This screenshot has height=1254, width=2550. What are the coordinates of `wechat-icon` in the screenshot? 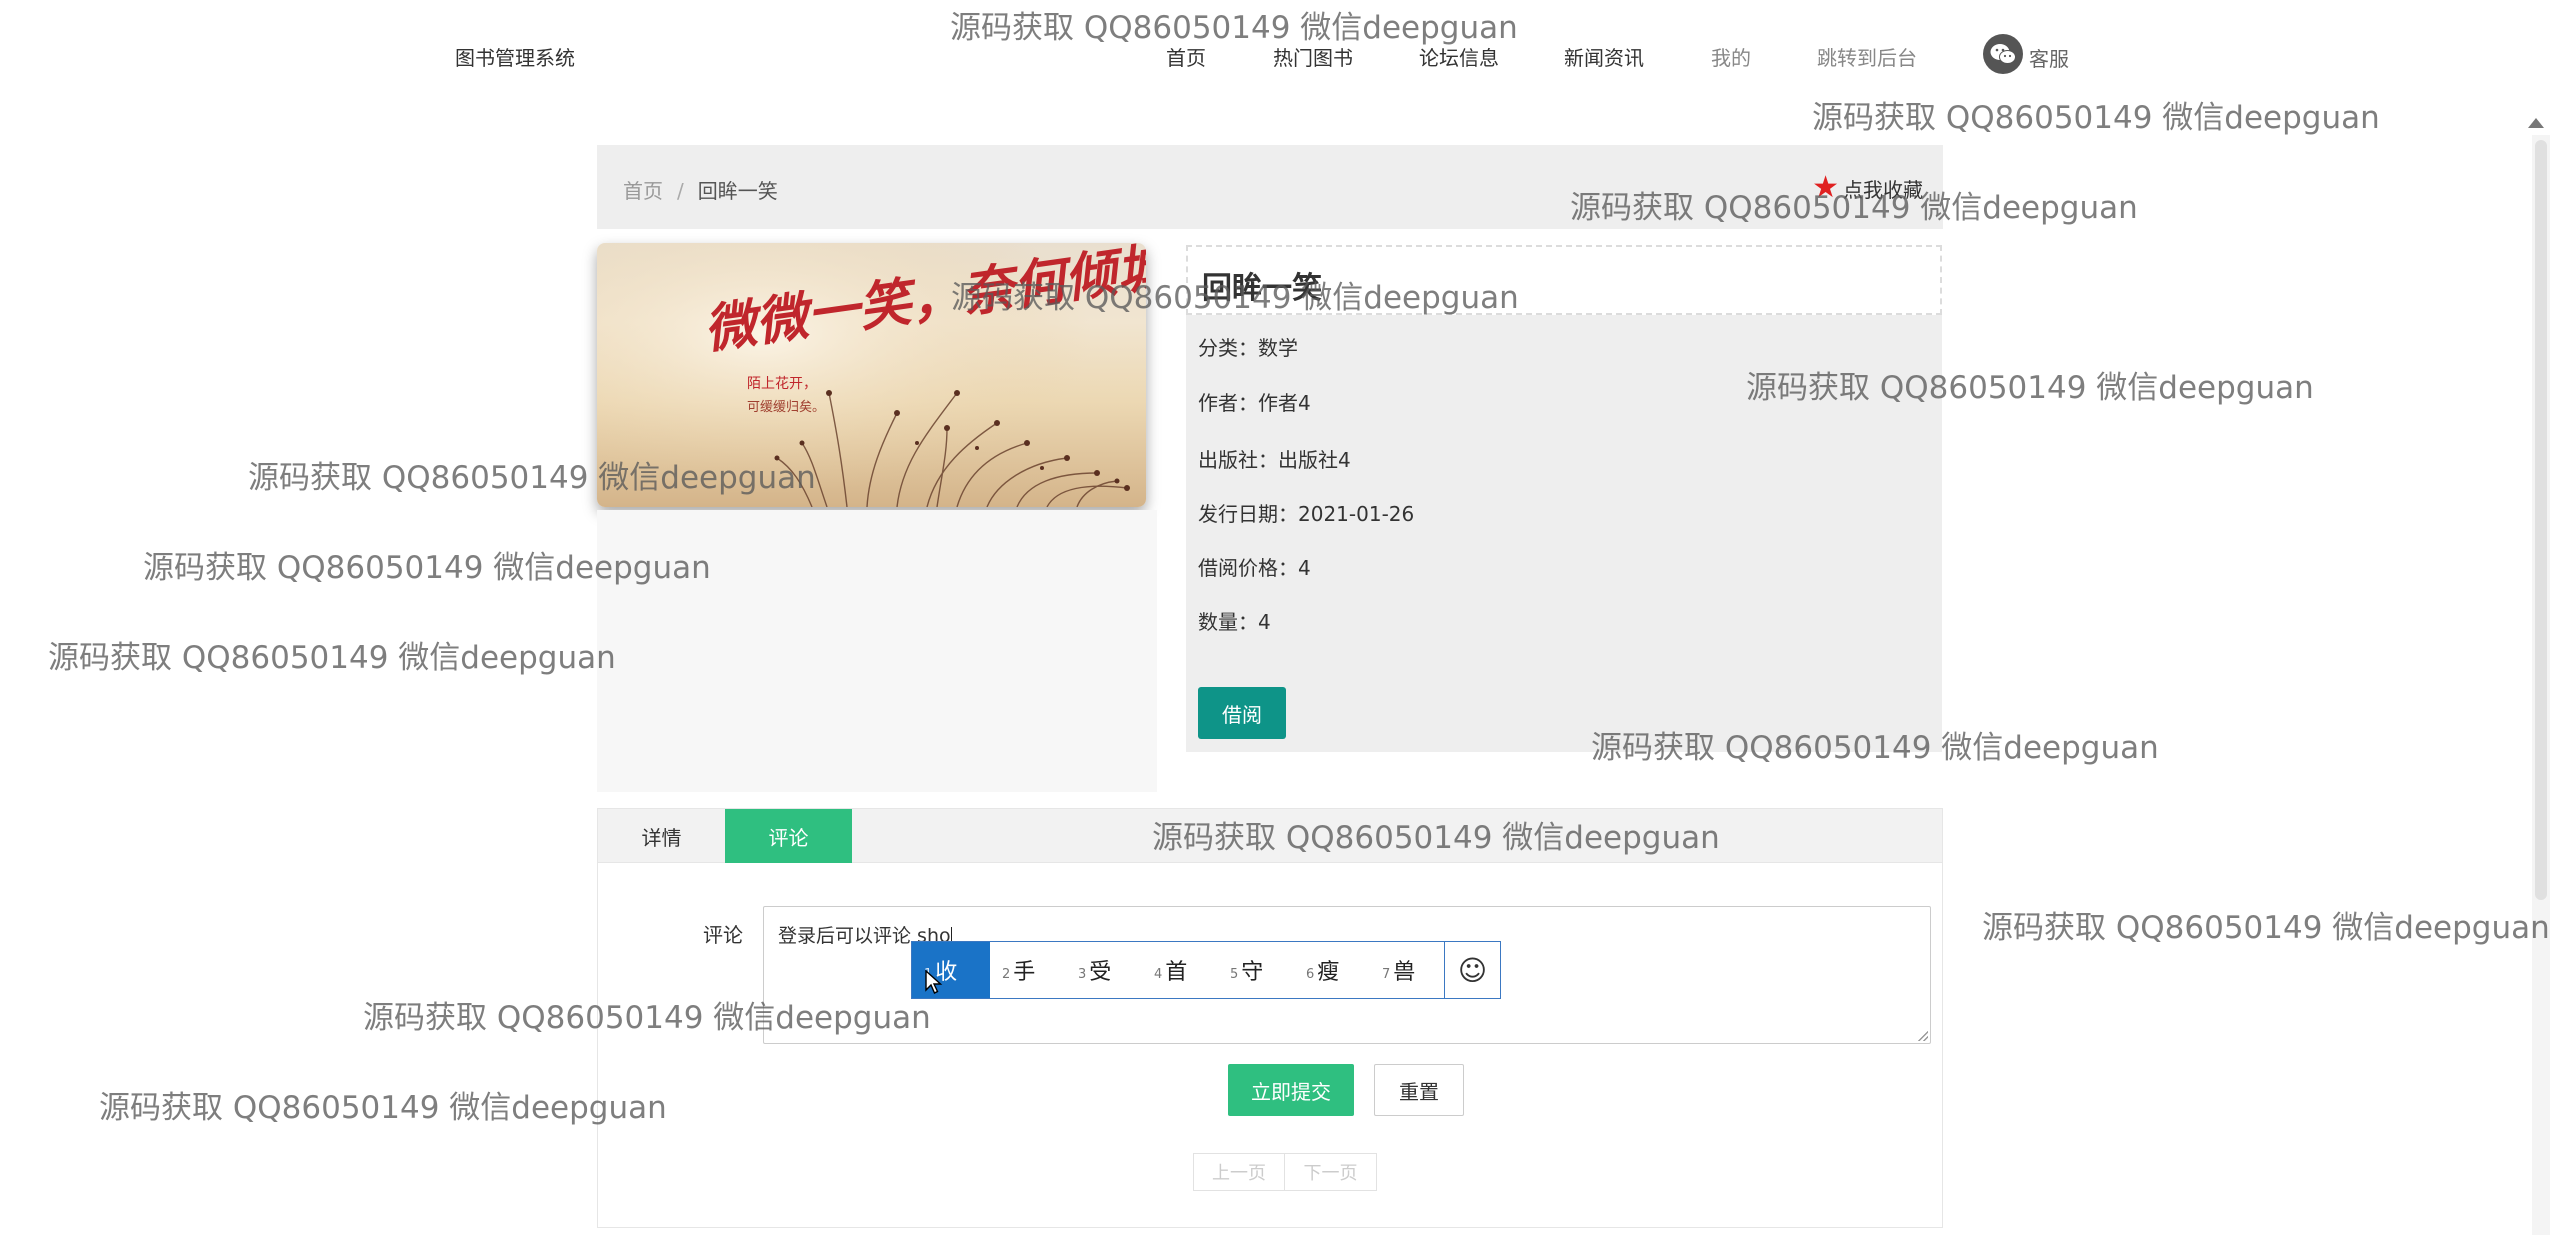 It's located at (2003, 54).